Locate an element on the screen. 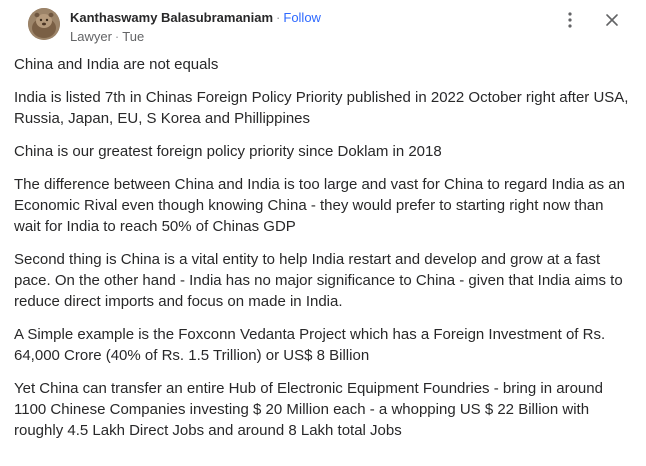 The width and height of the screenshot is (646, 466). avatar-image is located at coordinates (44, 24).